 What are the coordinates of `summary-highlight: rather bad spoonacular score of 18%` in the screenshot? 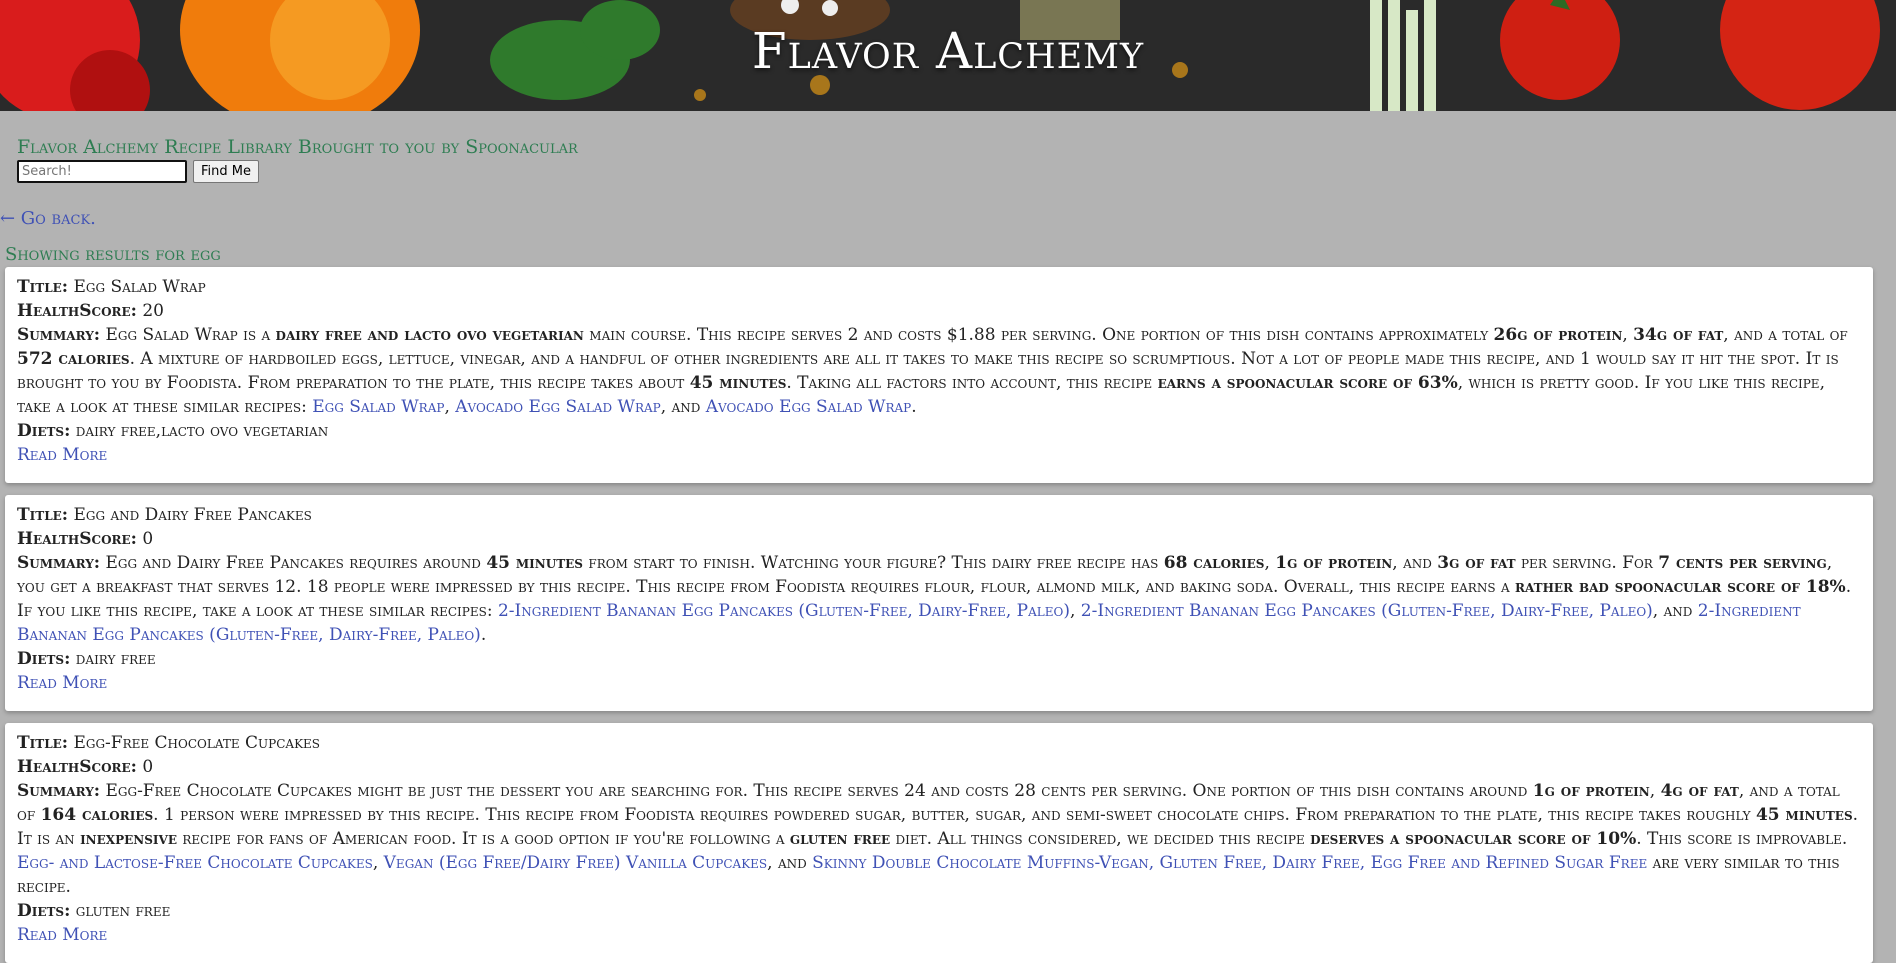 It's located at (1680, 587).